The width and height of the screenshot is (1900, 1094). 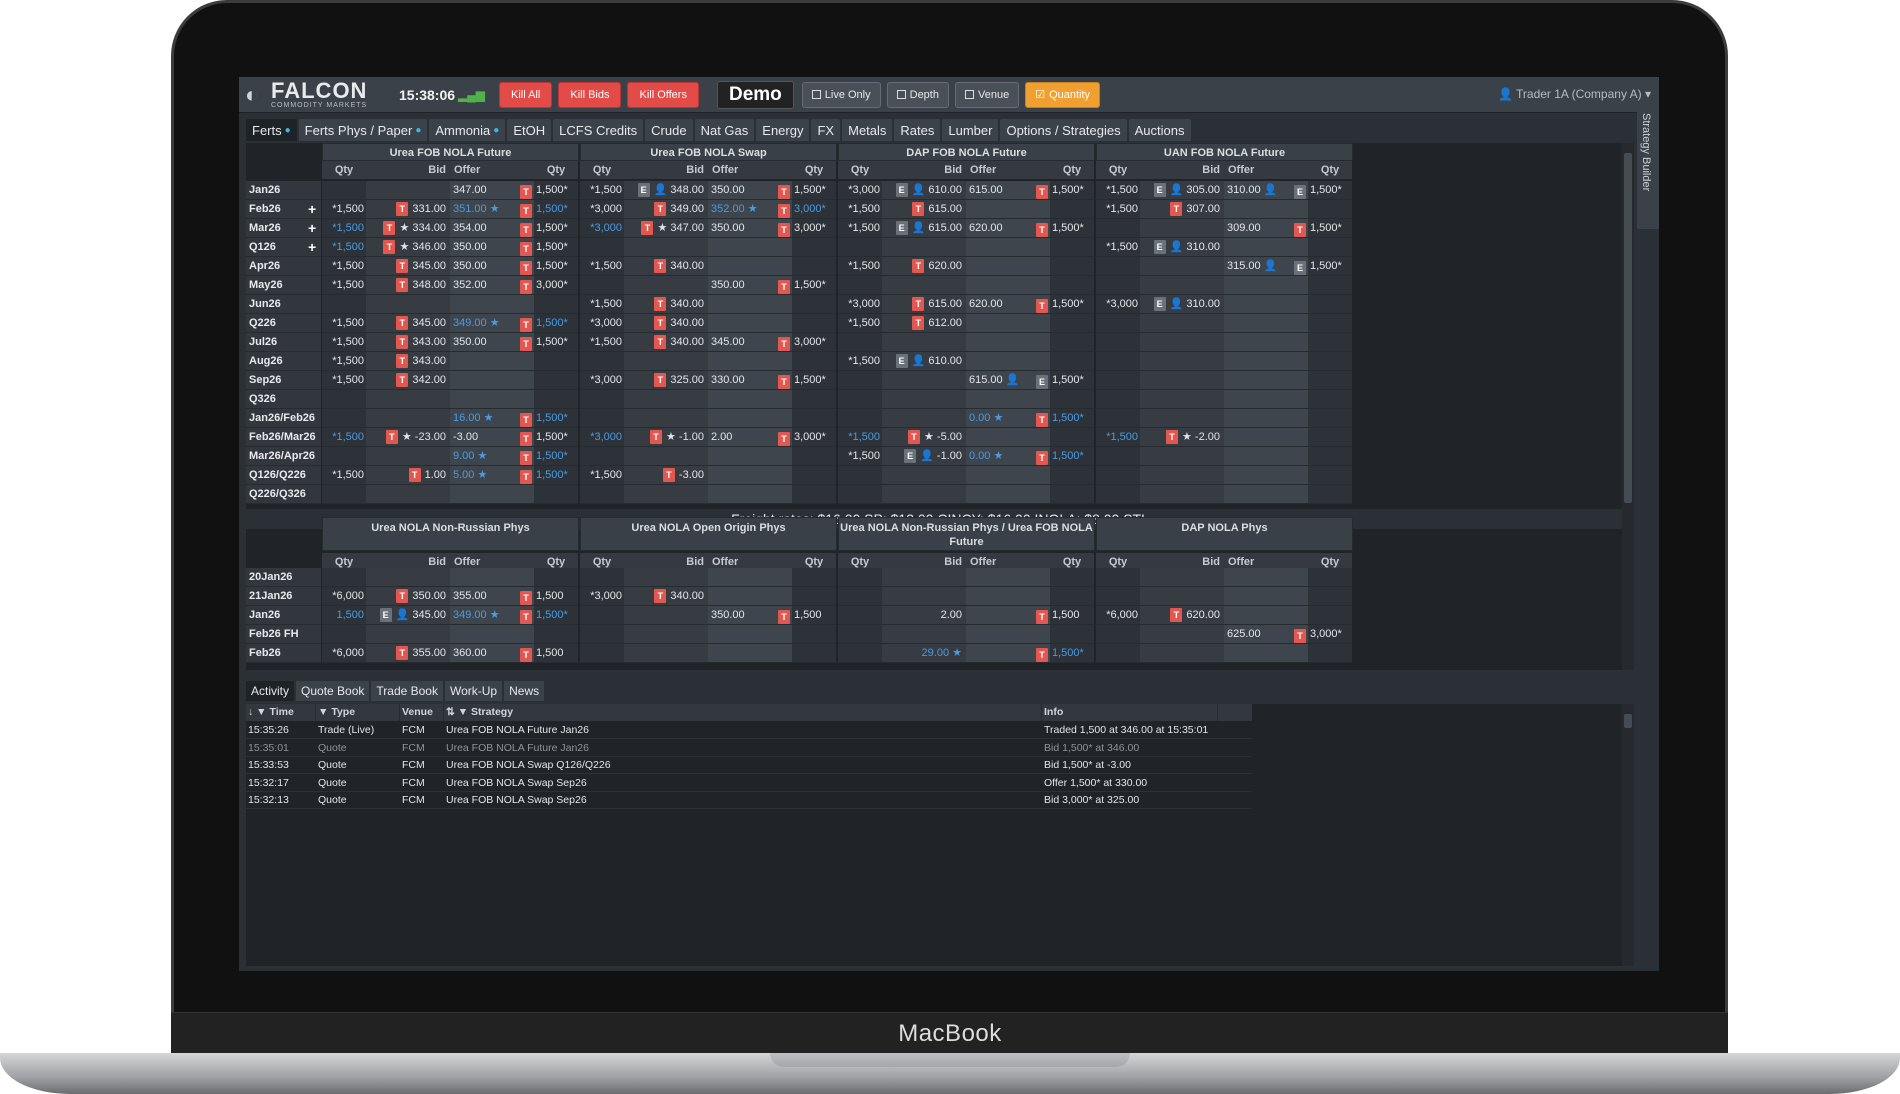 I want to click on row-label: Feb26, so click(x=283, y=653).